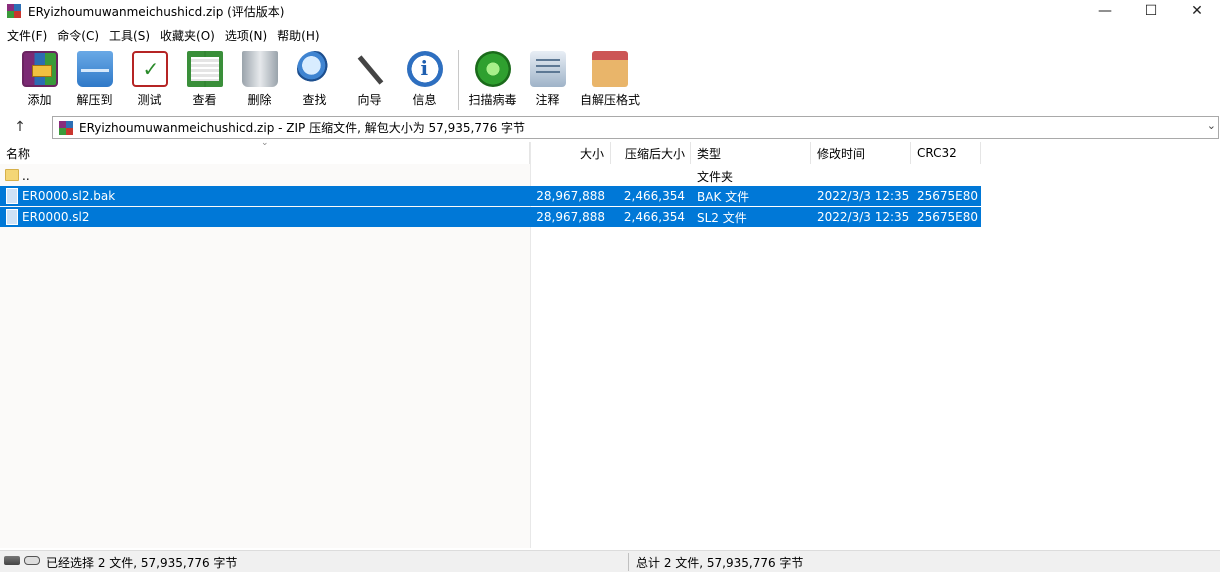  I want to click on folder-extract-icon, so click(94, 69).